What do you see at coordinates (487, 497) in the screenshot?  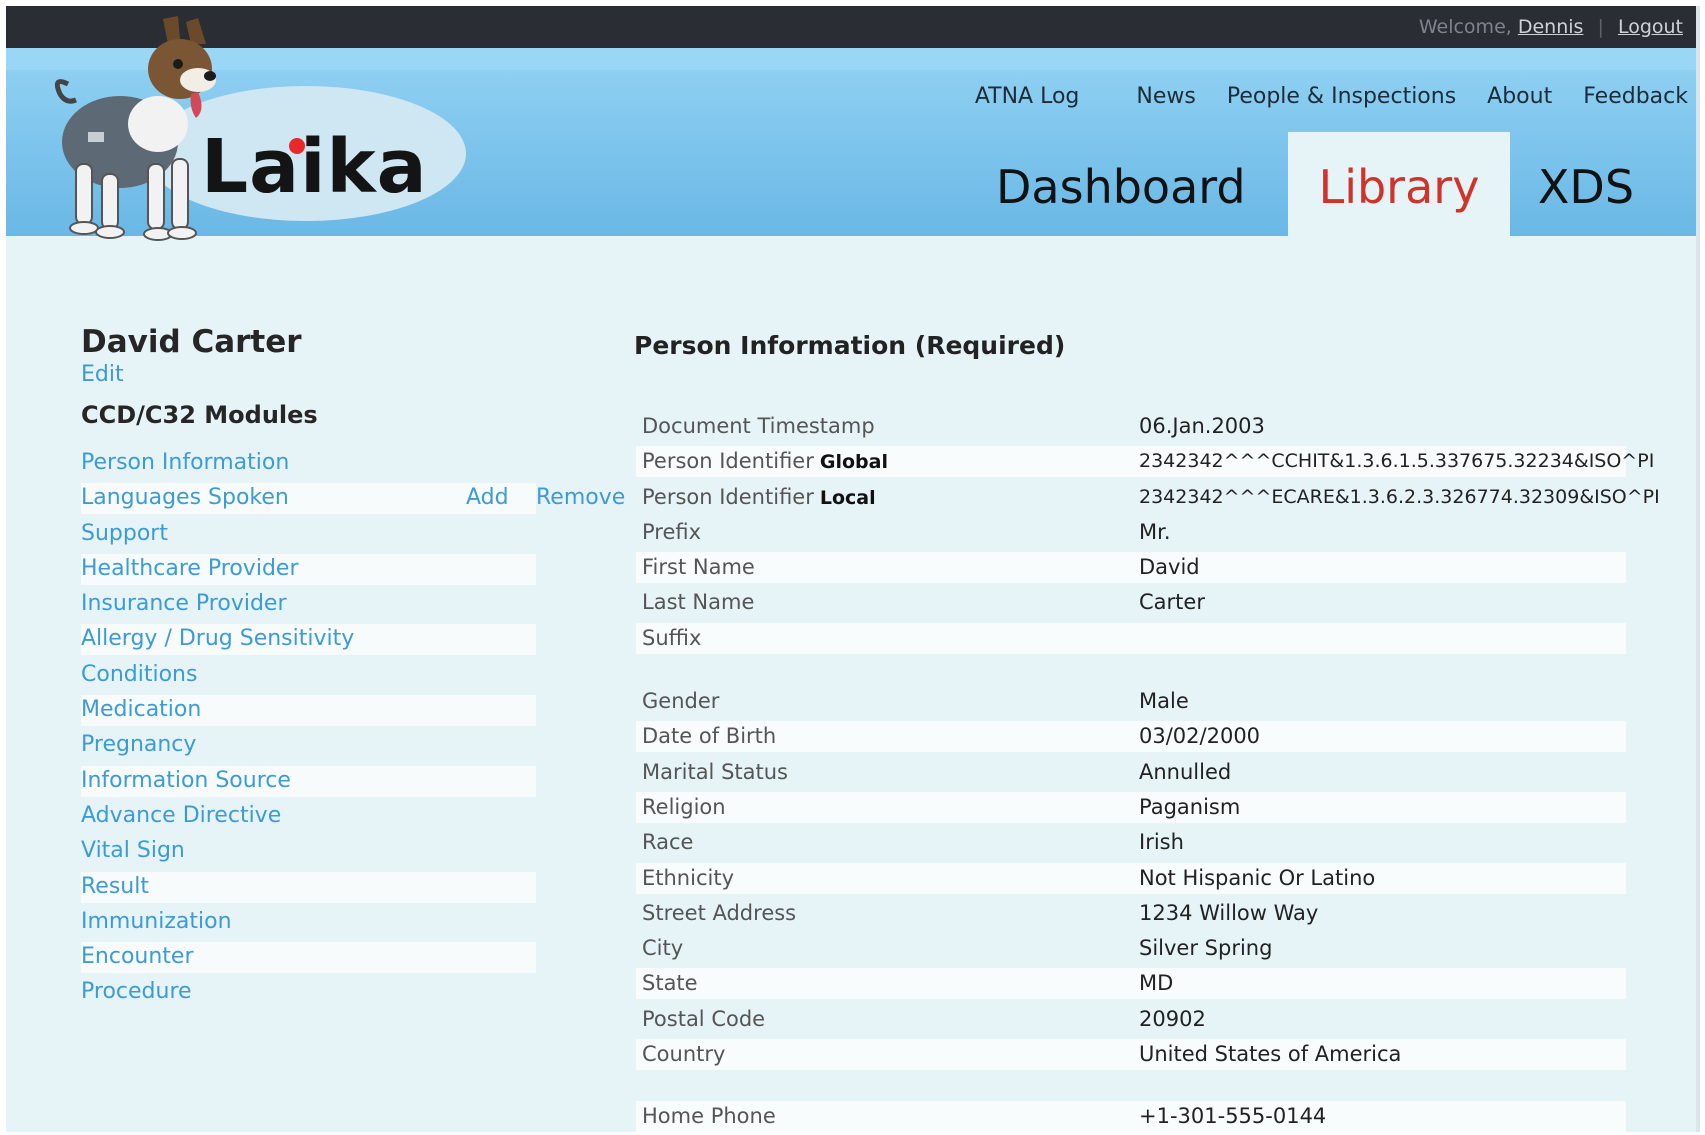 I see `add-button: Add` at bounding box center [487, 497].